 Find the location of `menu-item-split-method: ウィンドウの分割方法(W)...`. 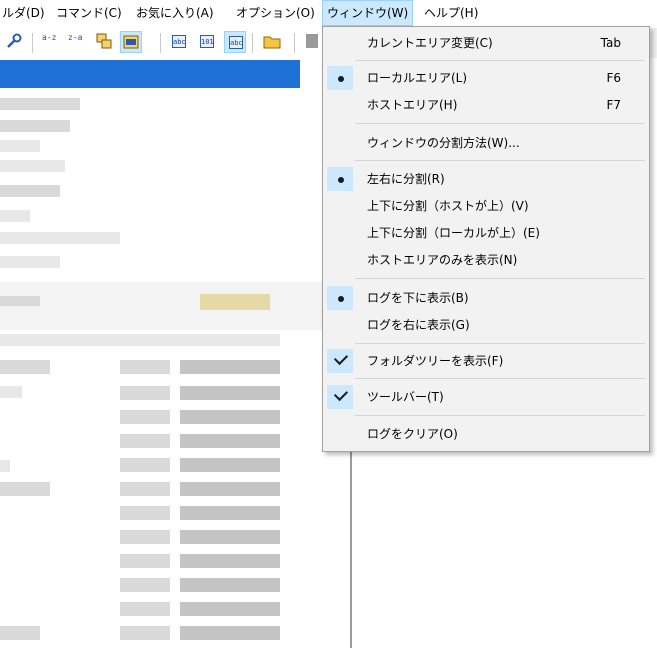

menu-item-split-method: ウィンドウの分割方法(W)... is located at coordinates (486, 143).